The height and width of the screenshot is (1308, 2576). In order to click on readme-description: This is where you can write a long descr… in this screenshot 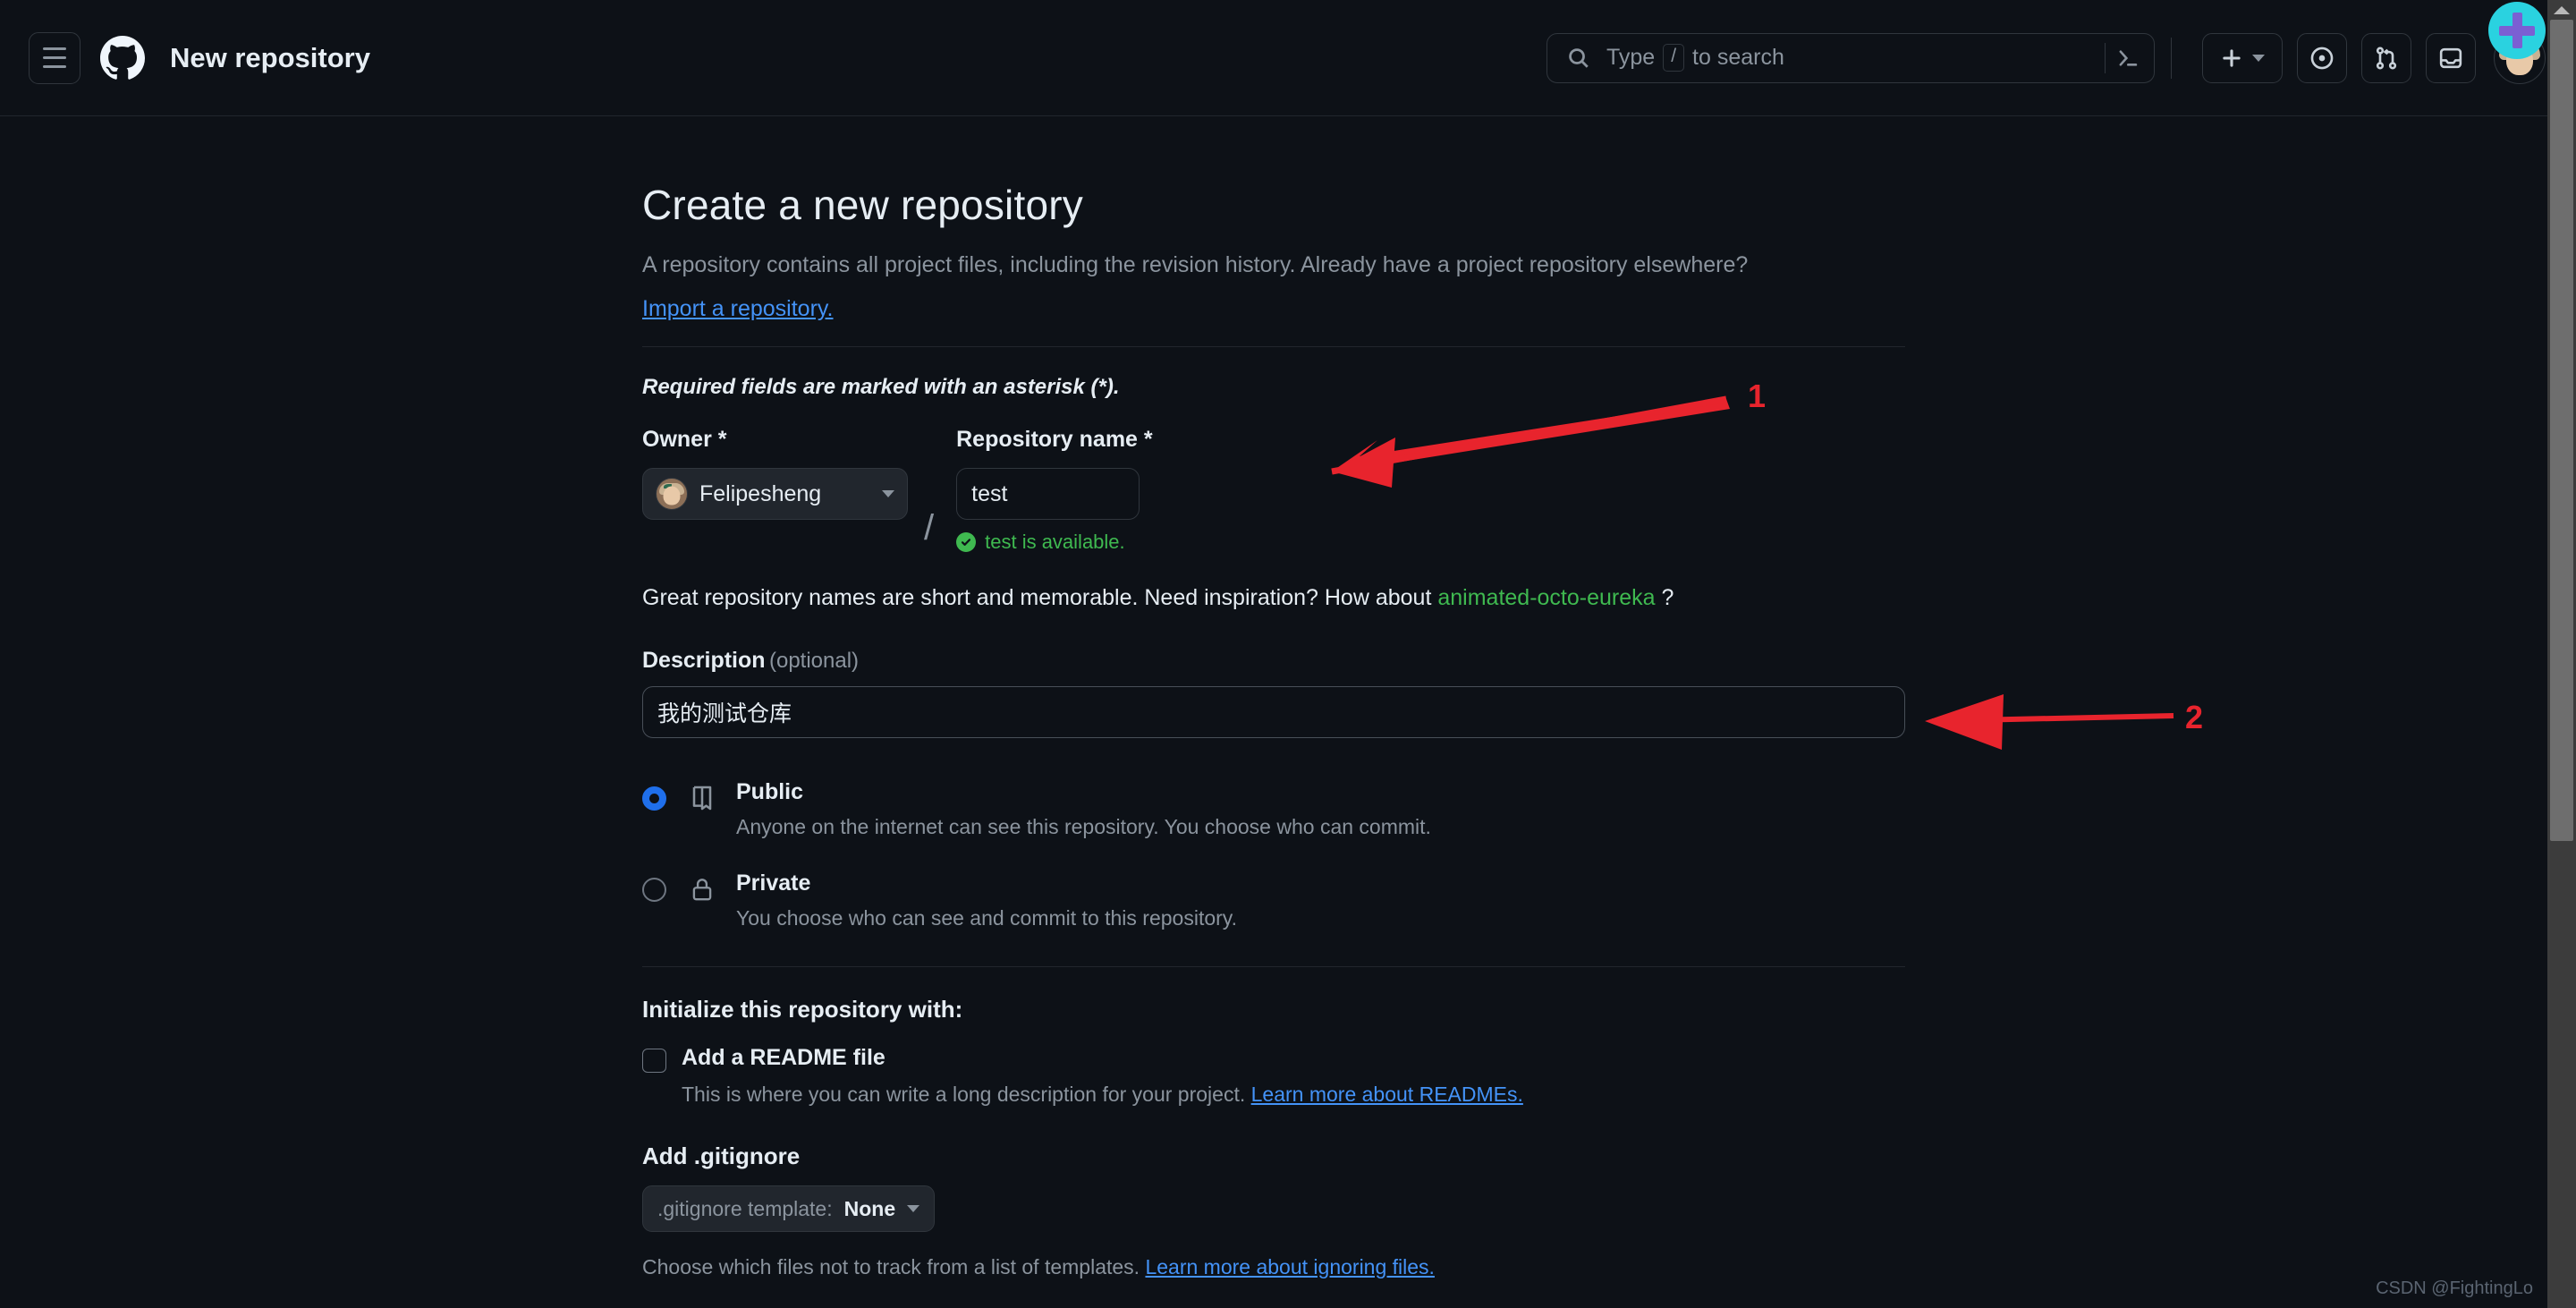, I will do `click(1102, 1095)`.